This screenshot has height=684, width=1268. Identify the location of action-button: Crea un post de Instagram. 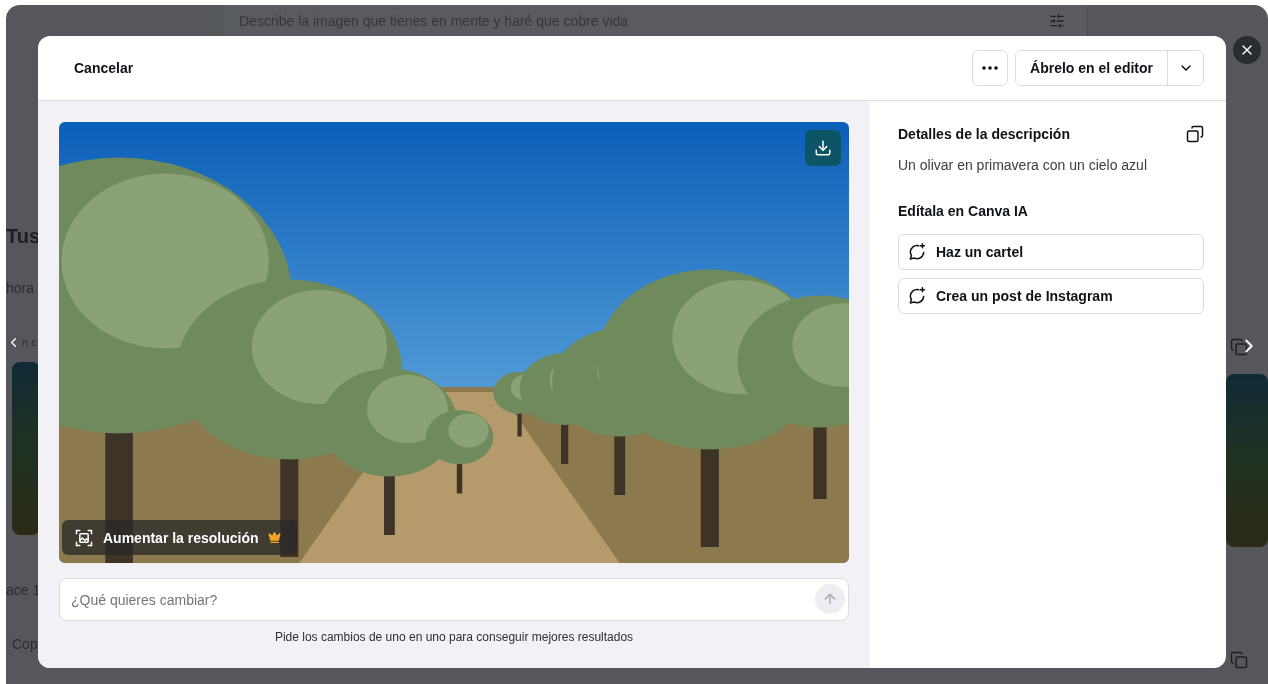
(1051, 296).